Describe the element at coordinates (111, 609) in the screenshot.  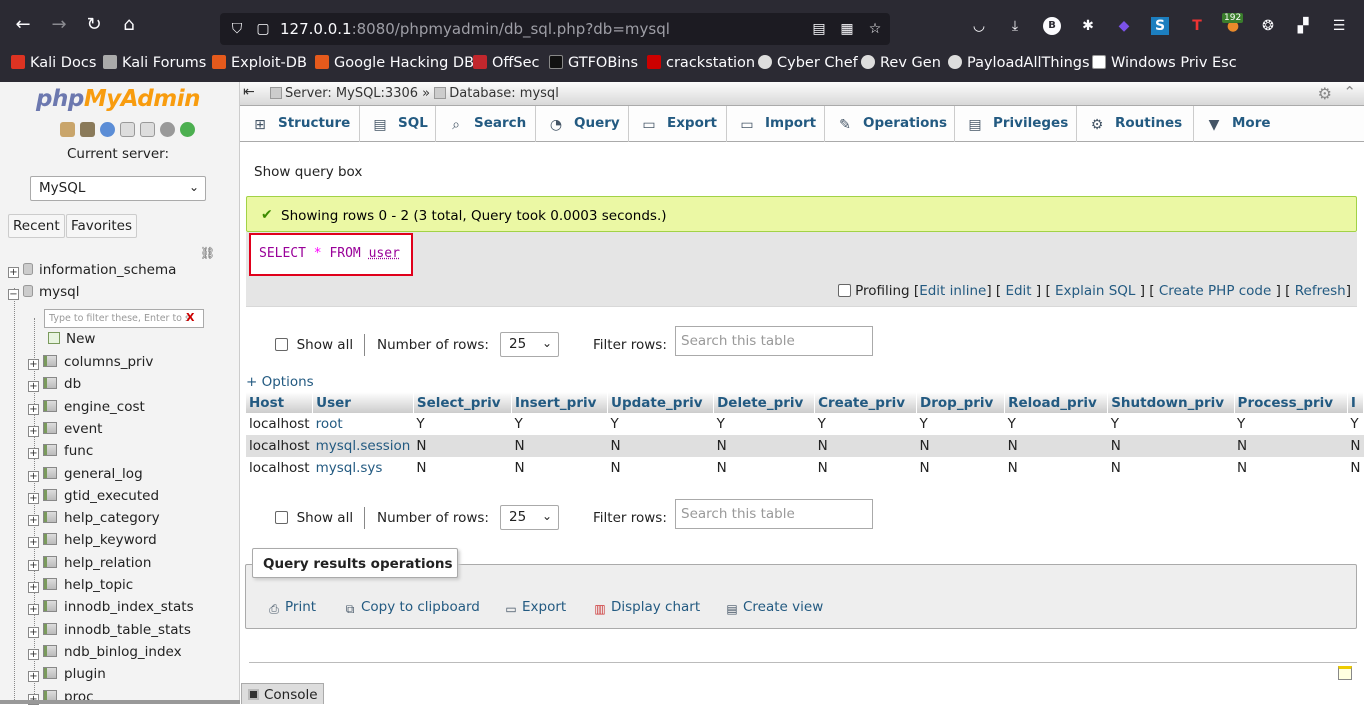
I see `sidebar-table-item: + innodb_index_stats` at that location.